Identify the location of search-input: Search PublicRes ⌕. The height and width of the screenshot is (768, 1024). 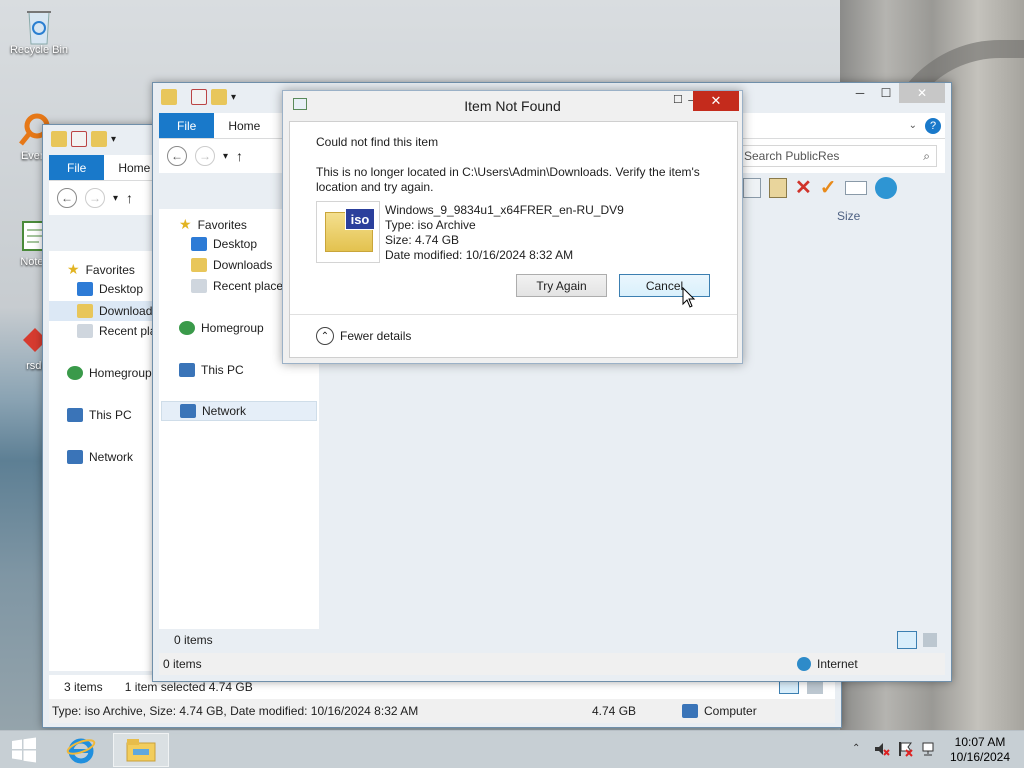
(837, 156).